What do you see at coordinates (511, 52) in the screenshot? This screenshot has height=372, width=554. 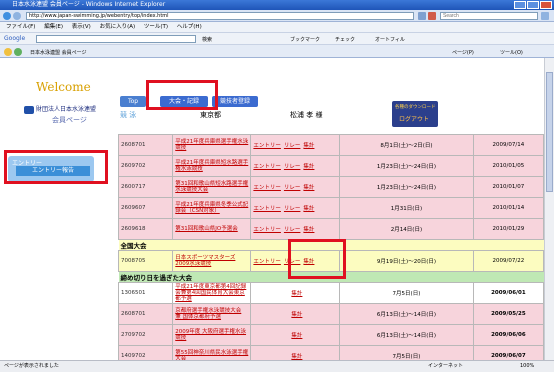 I see `tools-menu: ツール(O)` at bounding box center [511, 52].